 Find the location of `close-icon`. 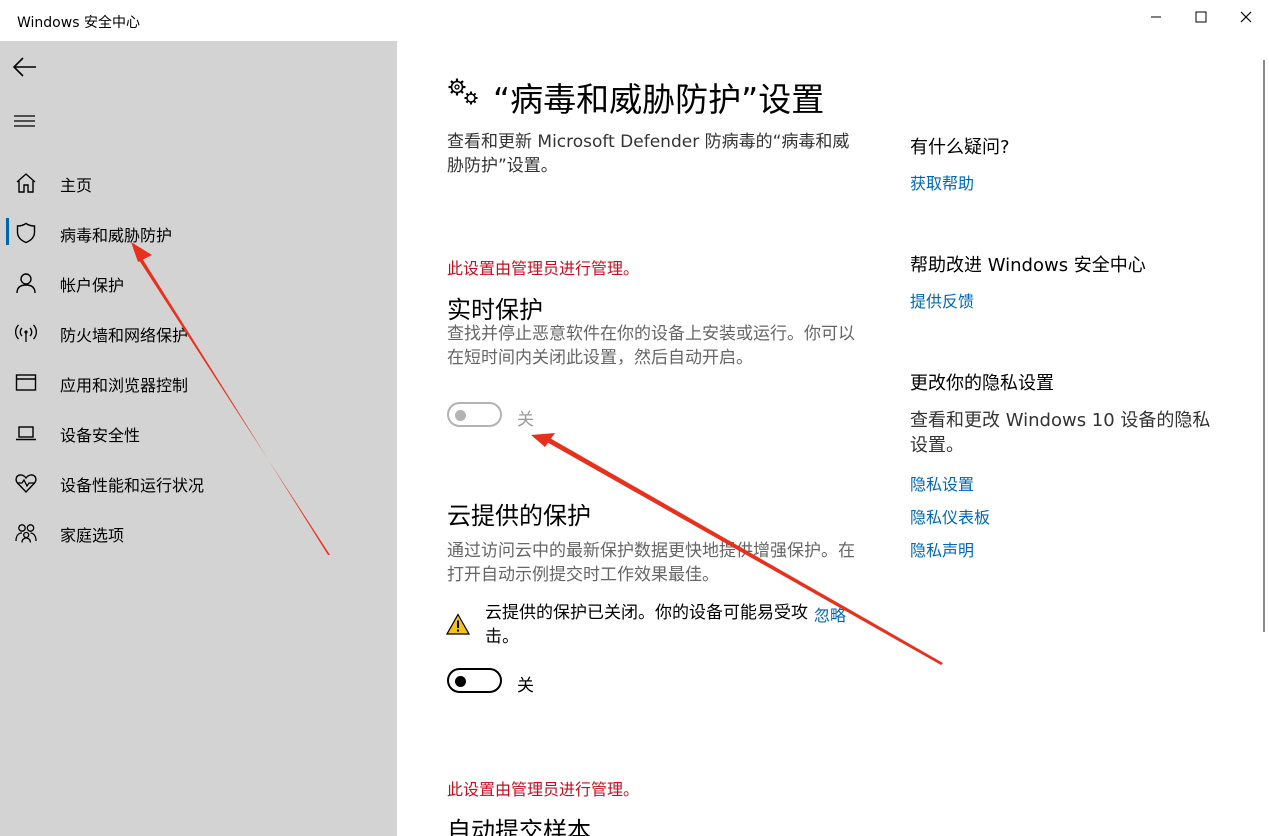

close-icon is located at coordinates (1246, 17).